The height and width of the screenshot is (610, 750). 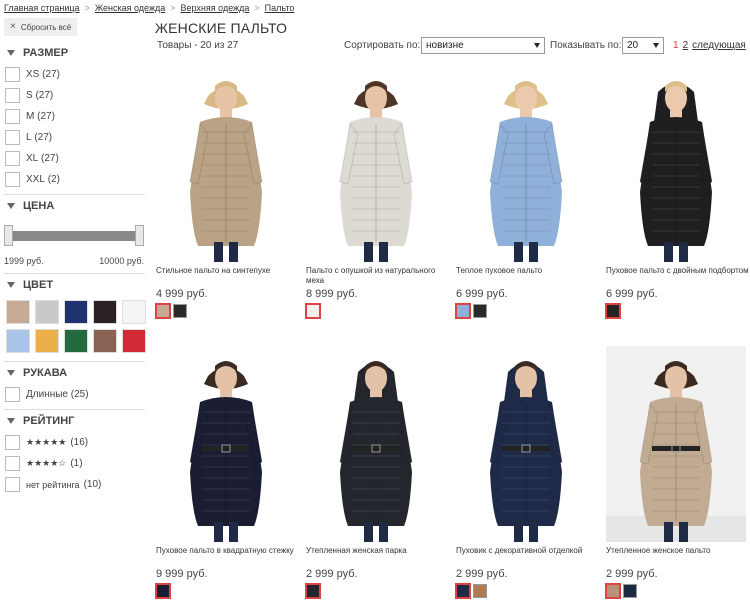 I want to click on filter-header-color: ЦВЕТ, so click(x=74, y=285).